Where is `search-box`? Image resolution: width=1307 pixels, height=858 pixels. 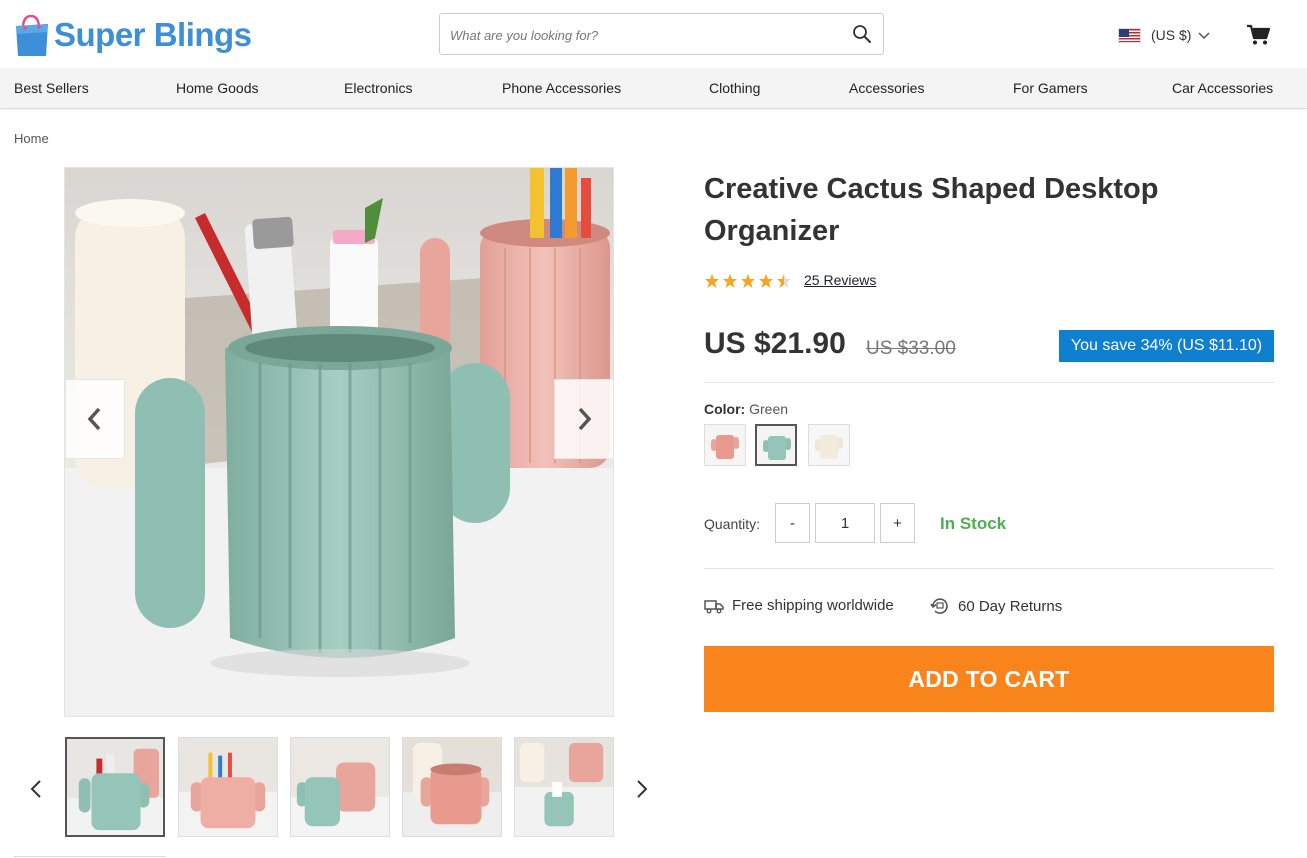
search-box is located at coordinates (661, 34).